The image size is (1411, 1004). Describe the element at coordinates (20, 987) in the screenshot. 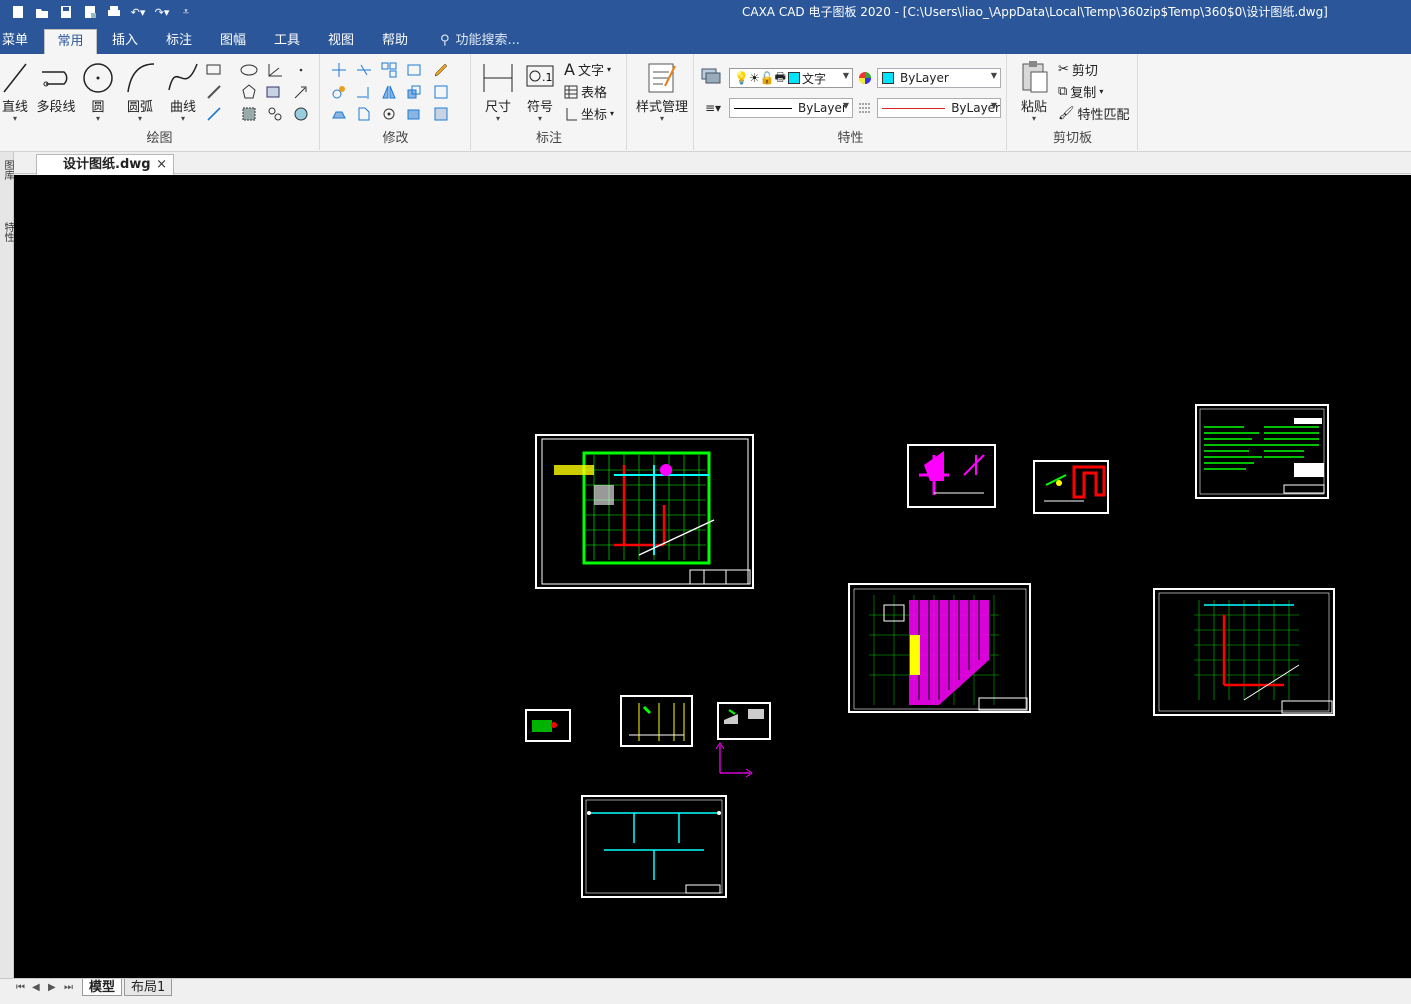

I see `first-page-icon: ⏮` at that location.